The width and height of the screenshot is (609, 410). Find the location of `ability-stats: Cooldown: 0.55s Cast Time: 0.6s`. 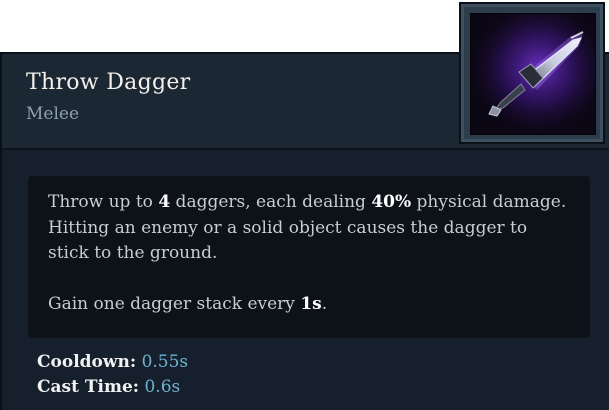

ability-stats: Cooldown: 0.55s Cast Time: 0.6s is located at coordinates (112, 375).